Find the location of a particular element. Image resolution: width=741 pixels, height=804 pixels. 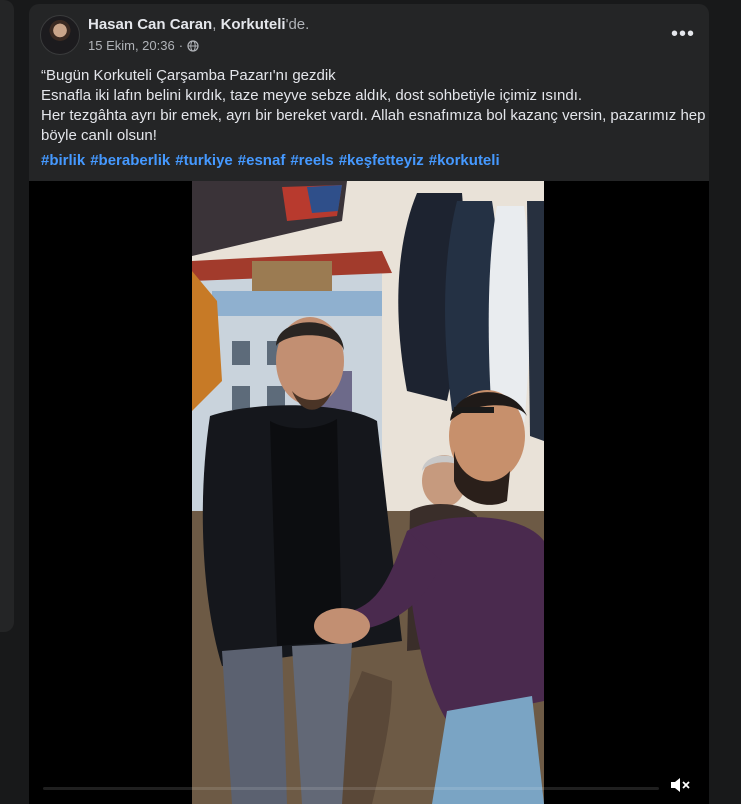

author-line: Hasan Can Caran, Korkuteli'de. is located at coordinates (198, 24).